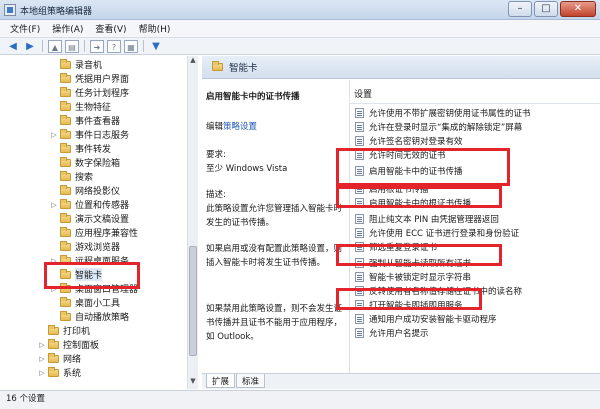 The image size is (600, 409). What do you see at coordinates (193, 61) in the screenshot?
I see `scroll-up-icon: ▲` at bounding box center [193, 61].